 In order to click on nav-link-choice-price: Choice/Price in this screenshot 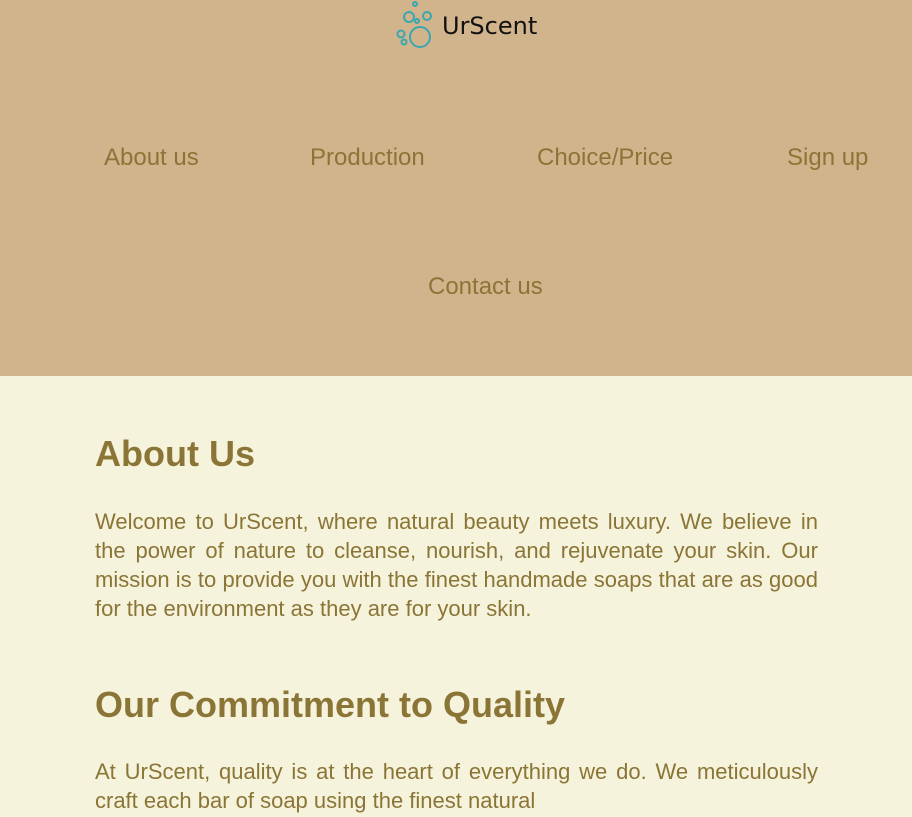, I will do `click(605, 158)`.